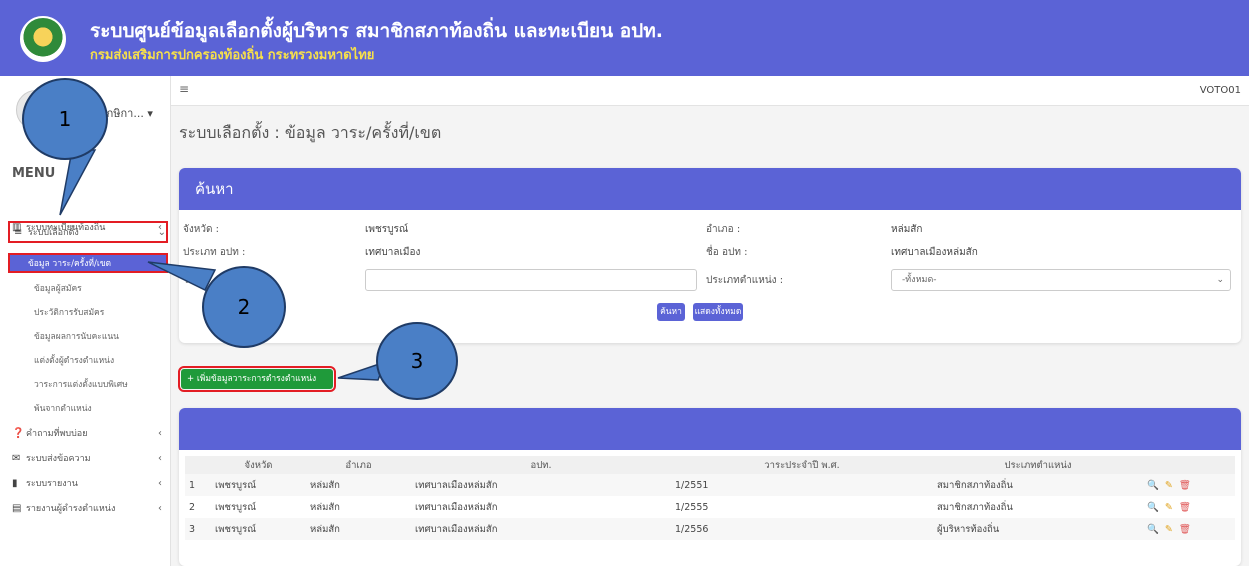 The image size is (1249, 566). Describe the element at coordinates (417, 361) in the screenshot. I see `callout-3: 3` at that location.